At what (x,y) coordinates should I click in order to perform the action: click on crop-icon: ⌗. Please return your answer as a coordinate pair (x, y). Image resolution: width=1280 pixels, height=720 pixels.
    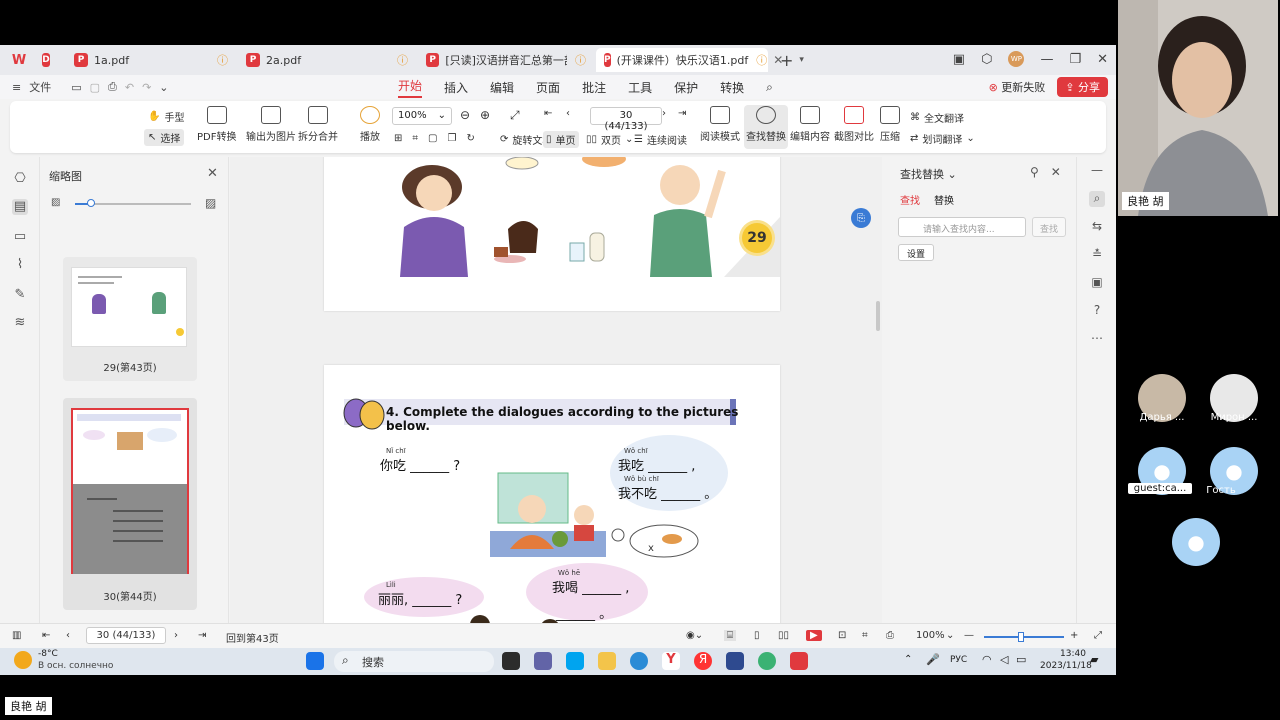
    Looking at the image, I should click on (415, 138).